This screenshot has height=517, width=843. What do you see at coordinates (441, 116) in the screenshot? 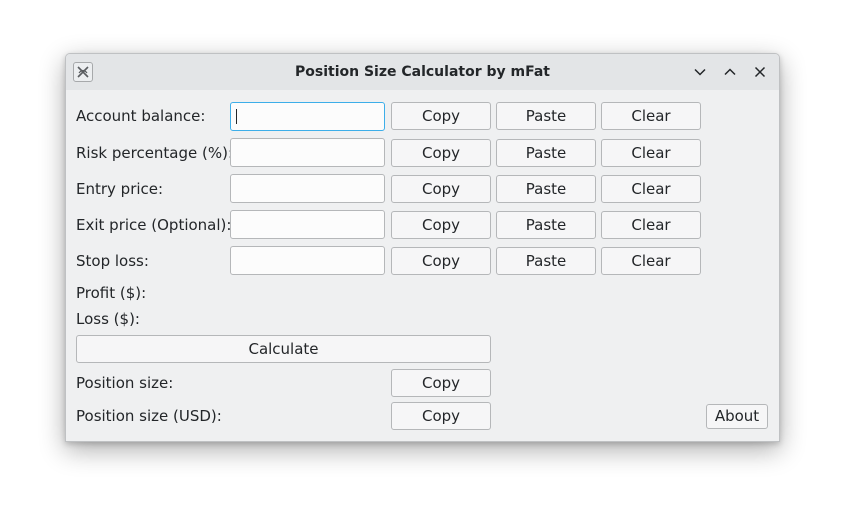
I see `account-balance-copy-button: Copy` at bounding box center [441, 116].